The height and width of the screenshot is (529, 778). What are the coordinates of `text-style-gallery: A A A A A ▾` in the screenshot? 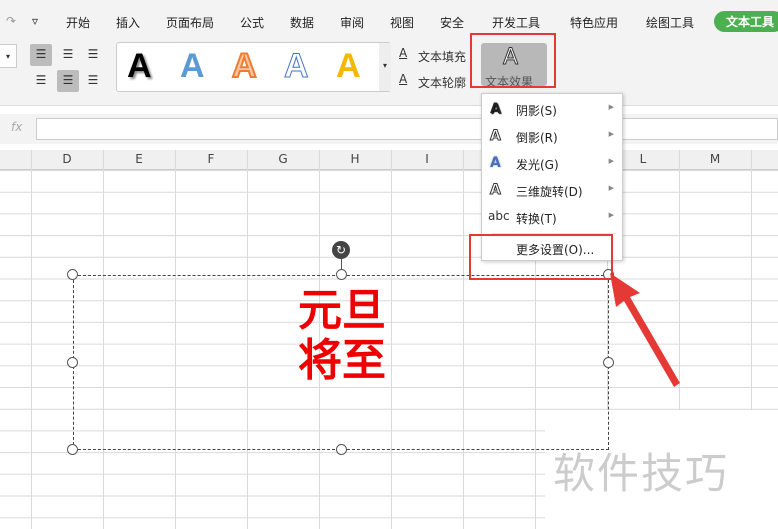 It's located at (253, 67).